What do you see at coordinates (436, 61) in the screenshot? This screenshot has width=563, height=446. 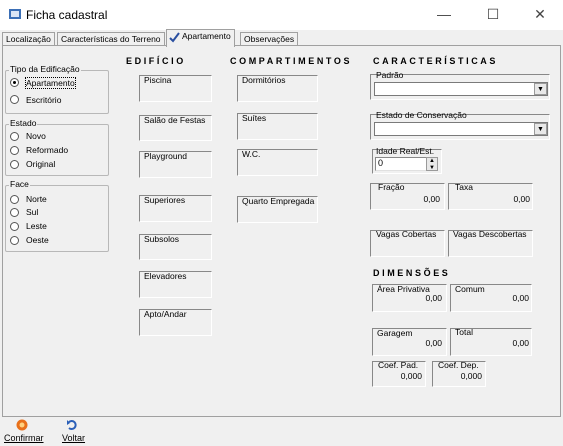 I see `caracteristicas-title: CARACTERÍSTICAS` at bounding box center [436, 61].